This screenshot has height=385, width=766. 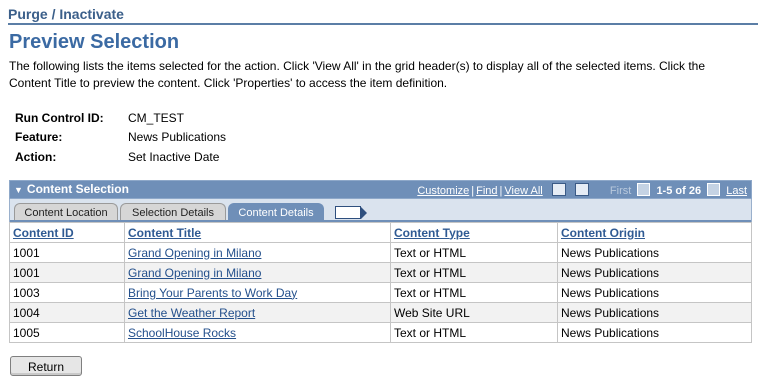 I want to click on return-button: Return, so click(x=46, y=366).